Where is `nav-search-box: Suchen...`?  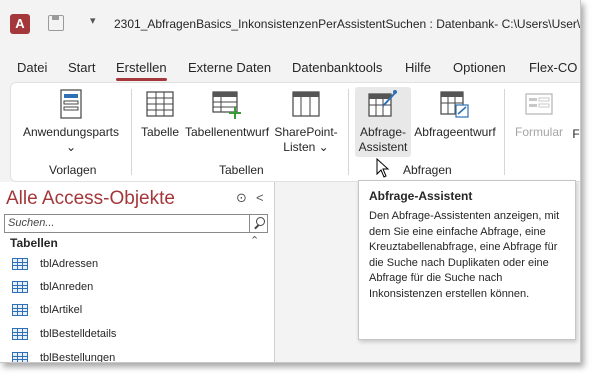
nav-search-box: Suchen... is located at coordinates (136, 223).